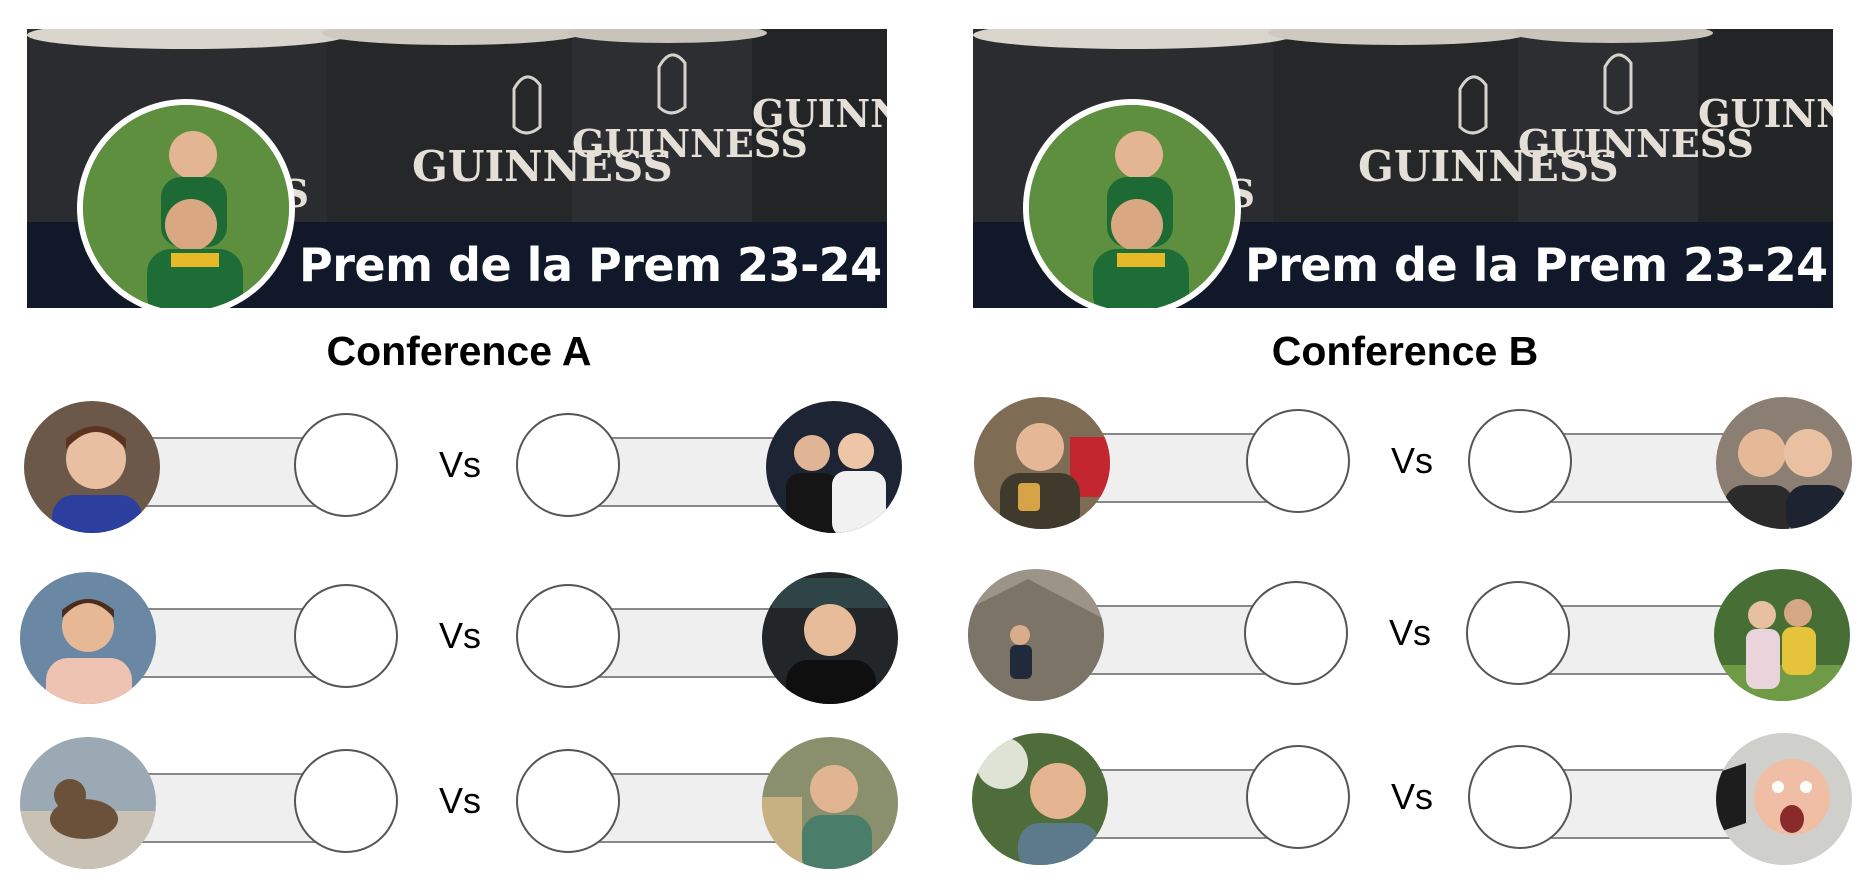 This screenshot has width=1868, height=886. What do you see at coordinates (459, 351) in the screenshot?
I see `conference-title: Conference A` at bounding box center [459, 351].